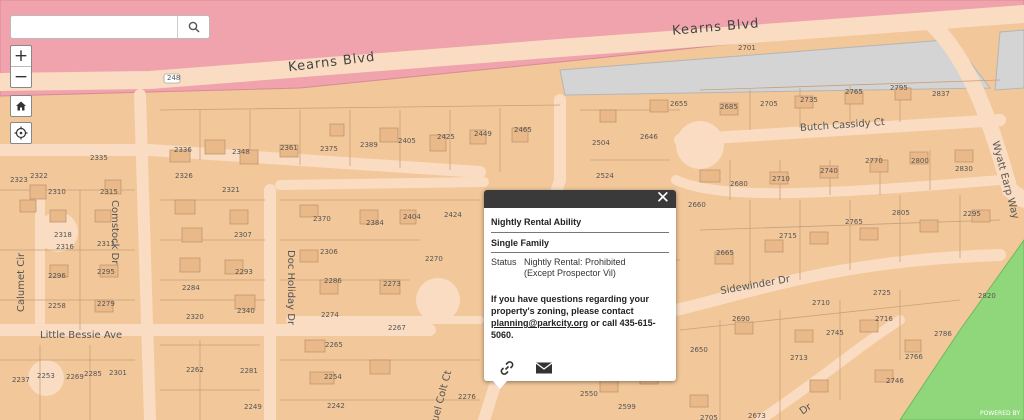 The height and width of the screenshot is (420, 1024). I want to click on search-icon, so click(194, 27).